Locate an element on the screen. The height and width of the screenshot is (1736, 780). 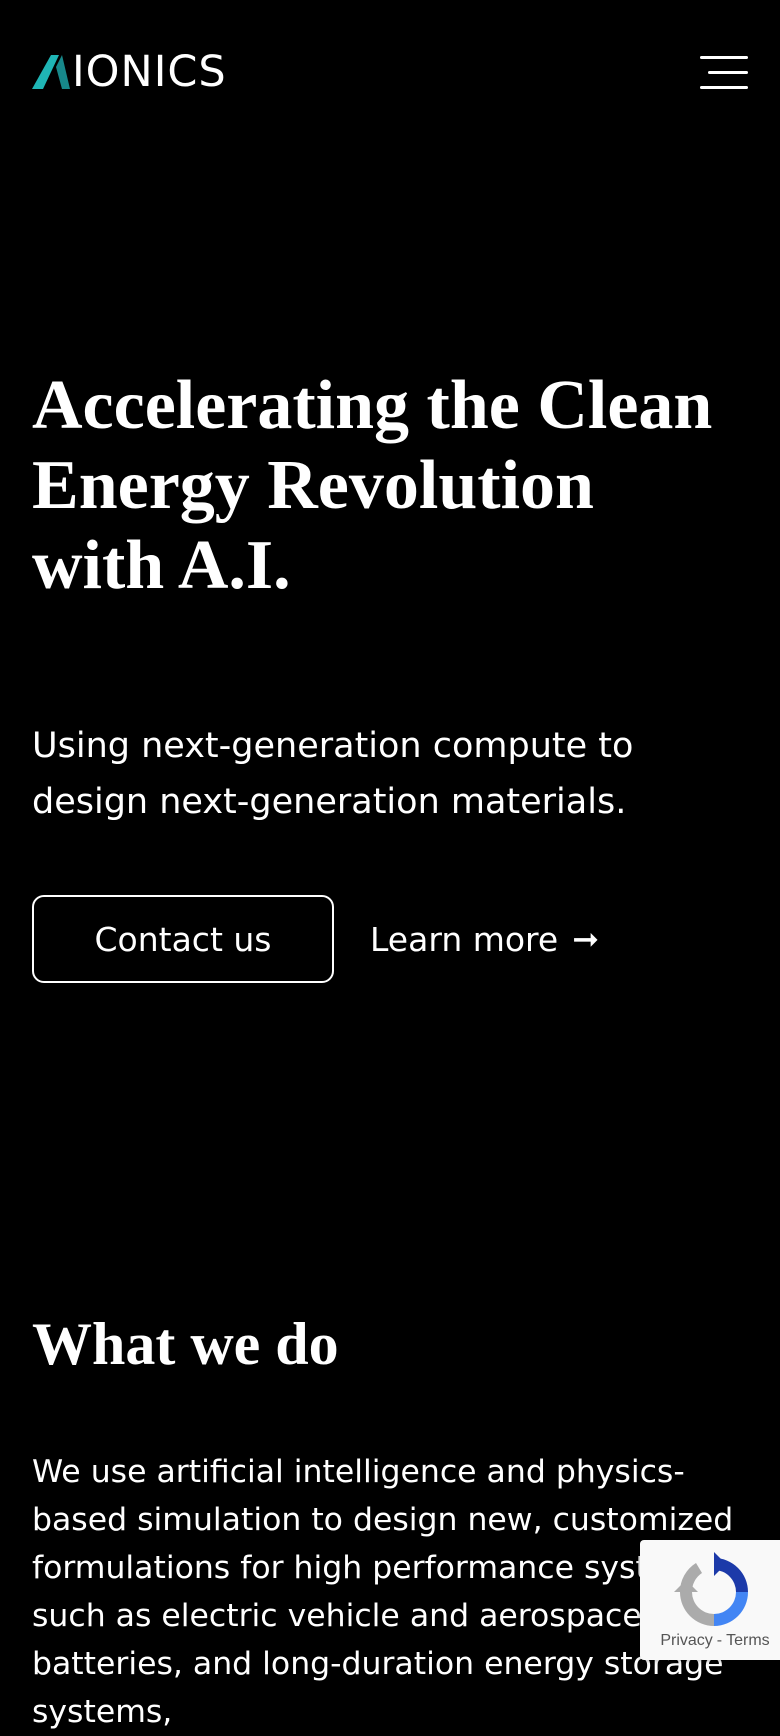
hamburger-menu-icon is located at coordinates (724, 72).